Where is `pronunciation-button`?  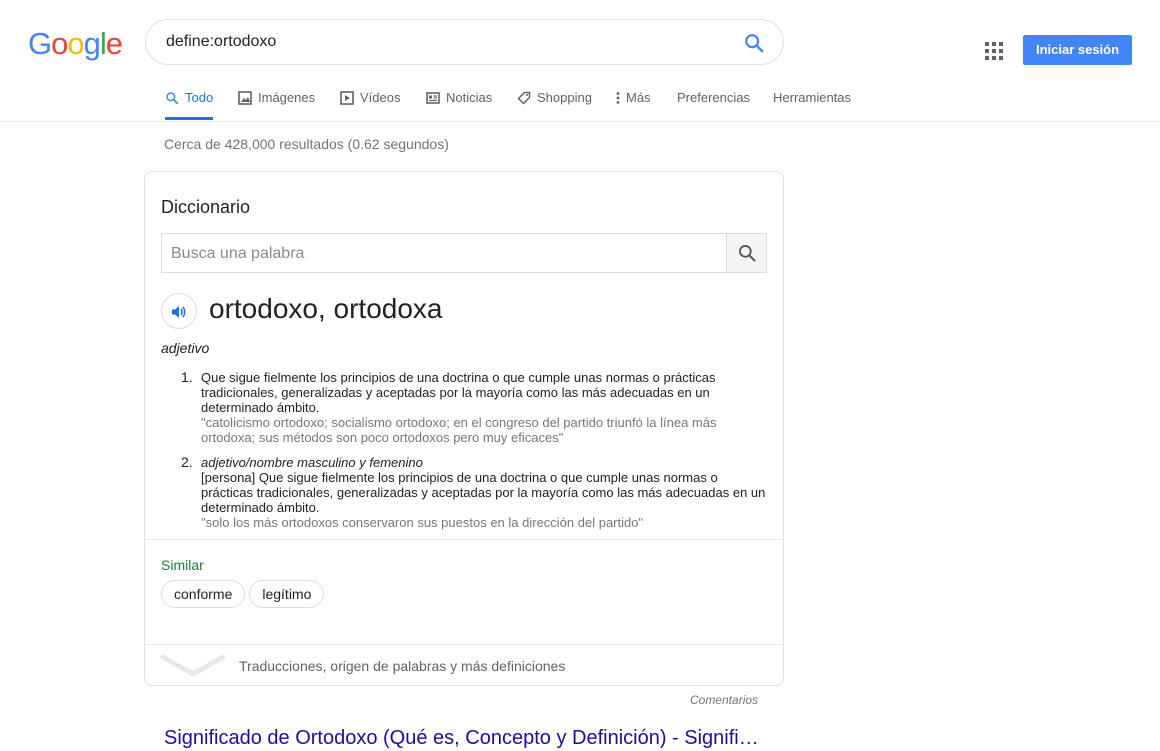
pronunciation-button is located at coordinates (179, 311).